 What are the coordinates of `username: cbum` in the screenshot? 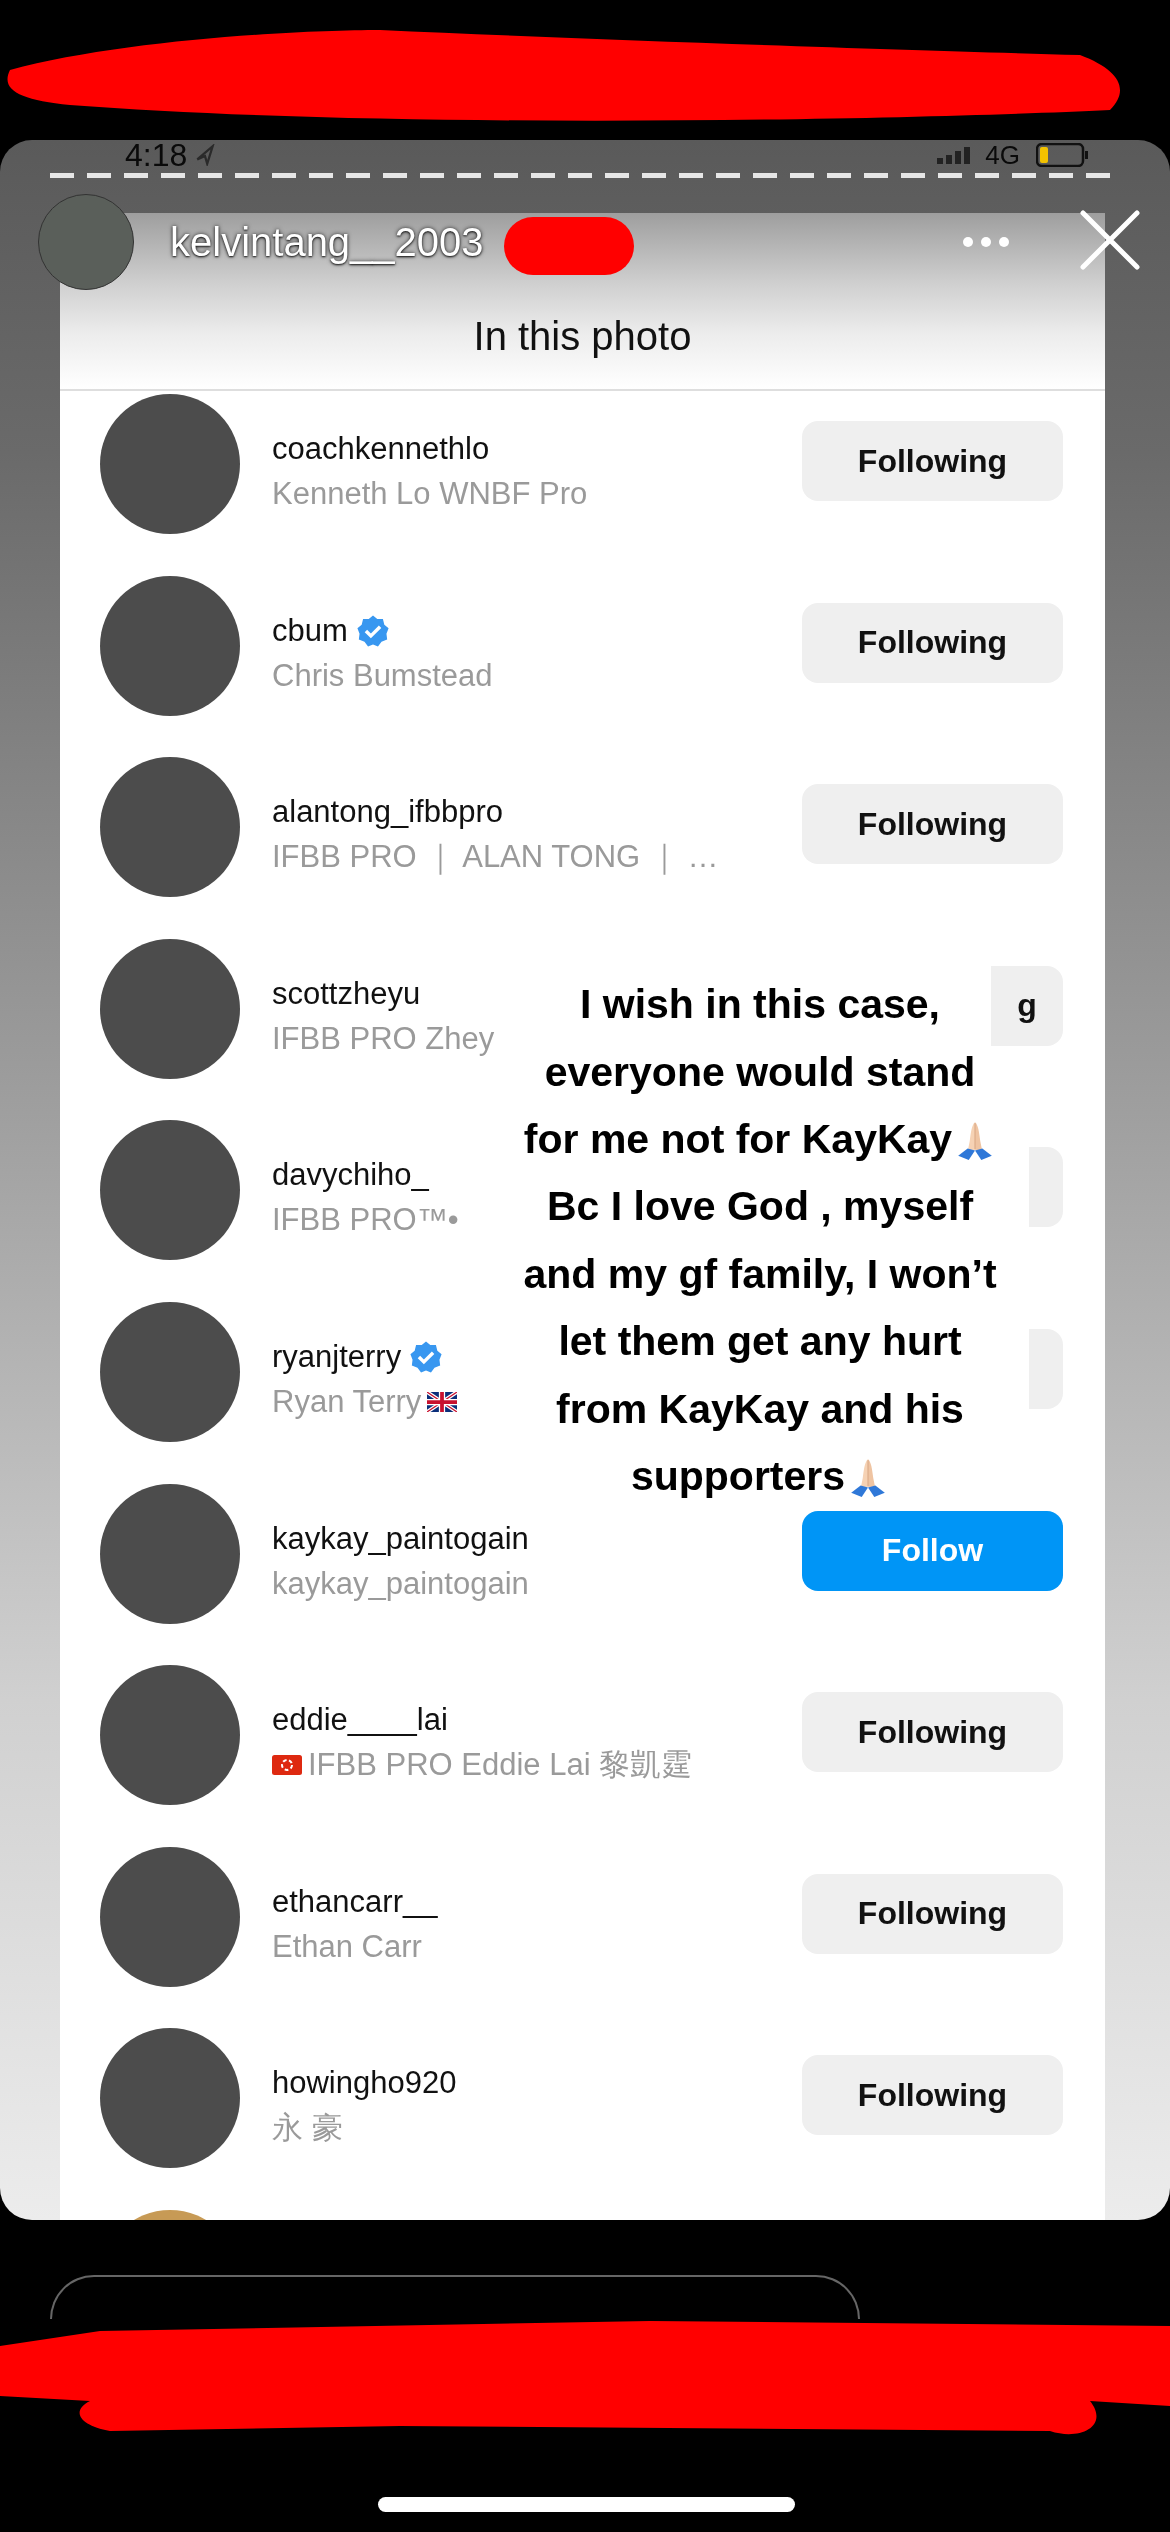 It's located at (310, 630).